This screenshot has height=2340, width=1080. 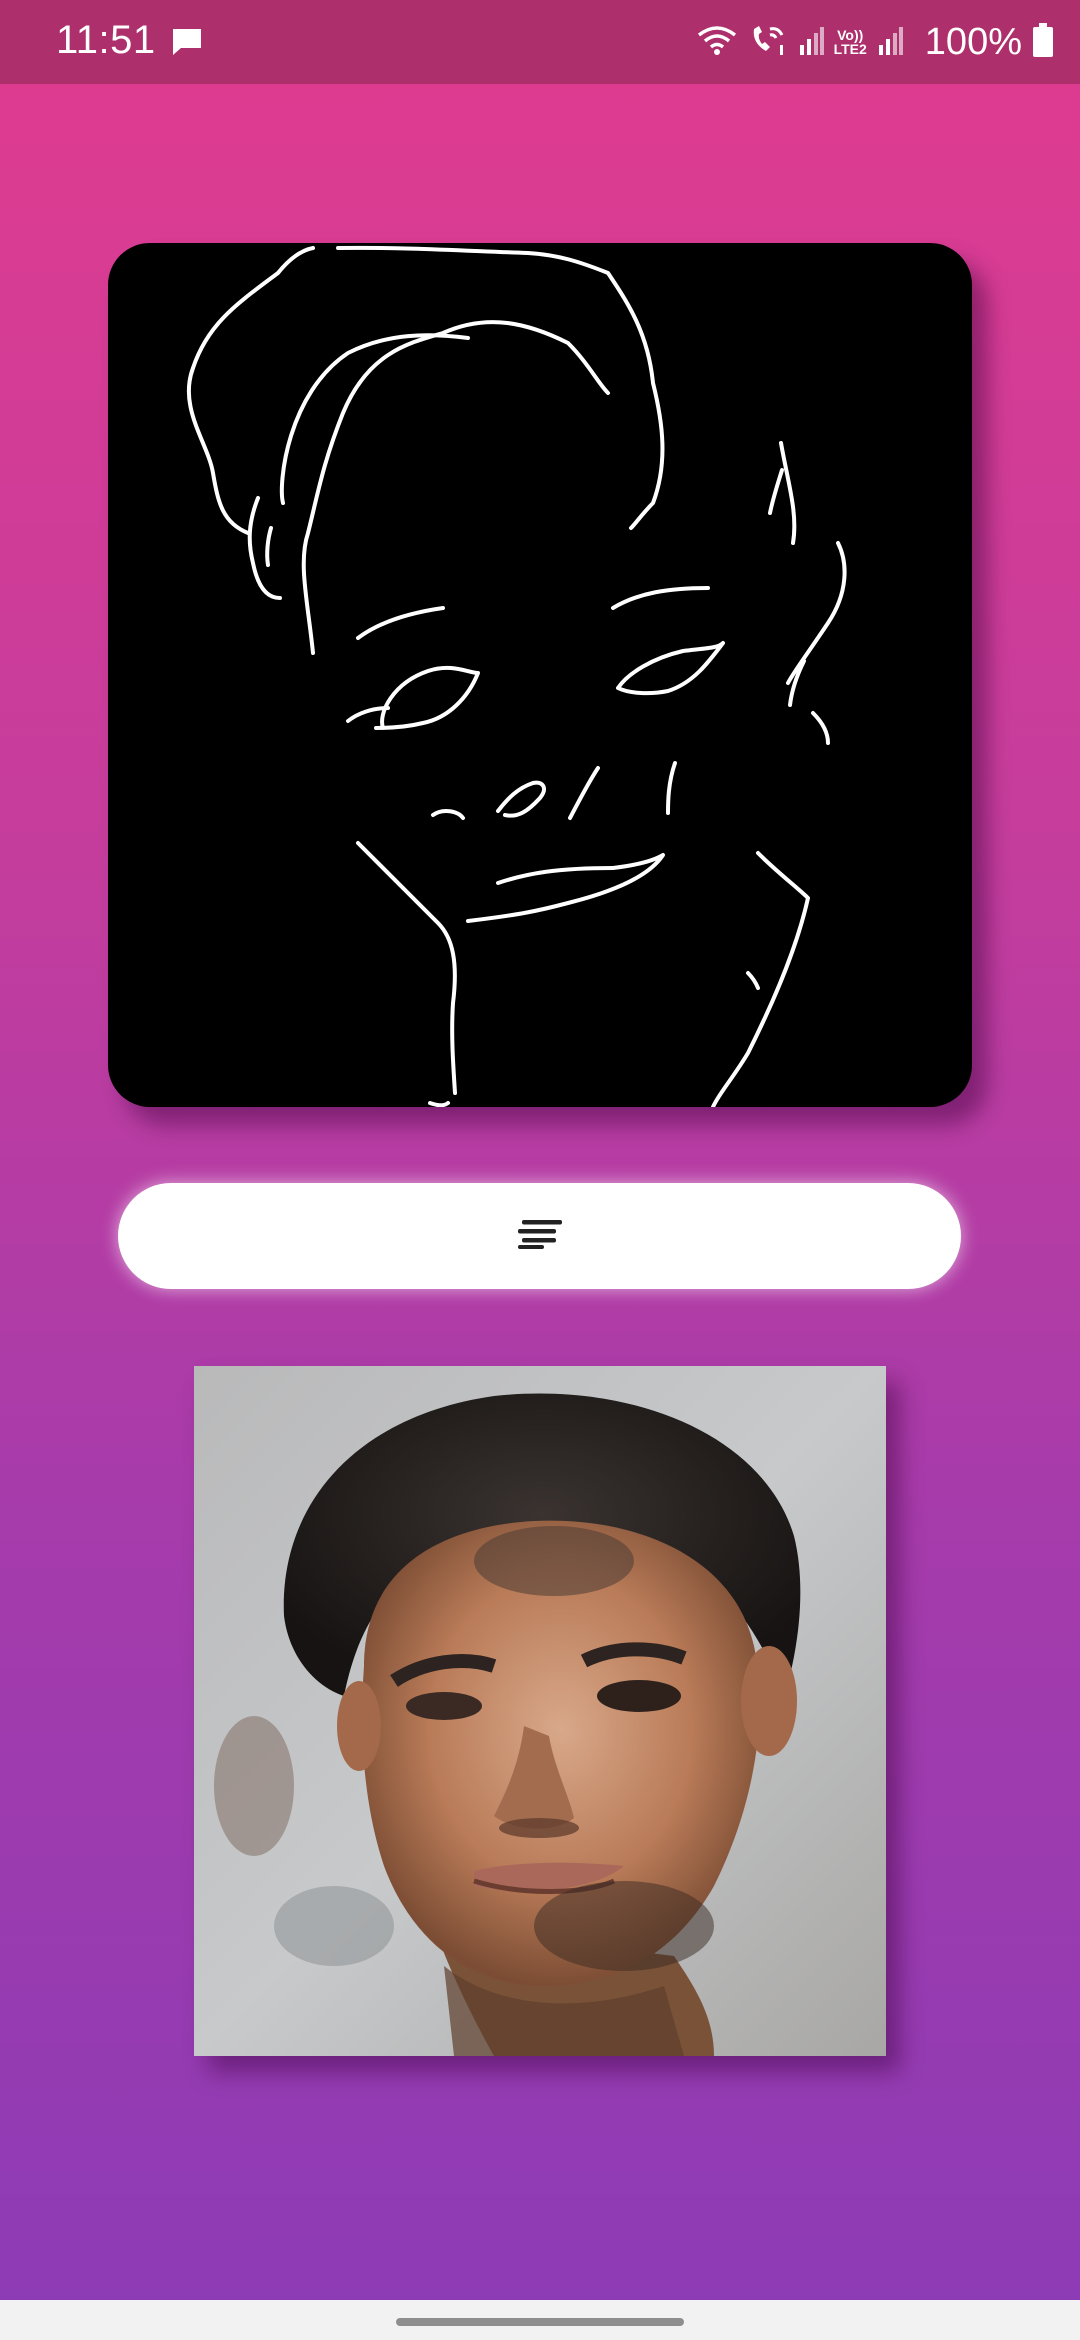 What do you see at coordinates (875, 42) in the screenshot?
I see `status-icons: Vo)) LTE2 100%` at bounding box center [875, 42].